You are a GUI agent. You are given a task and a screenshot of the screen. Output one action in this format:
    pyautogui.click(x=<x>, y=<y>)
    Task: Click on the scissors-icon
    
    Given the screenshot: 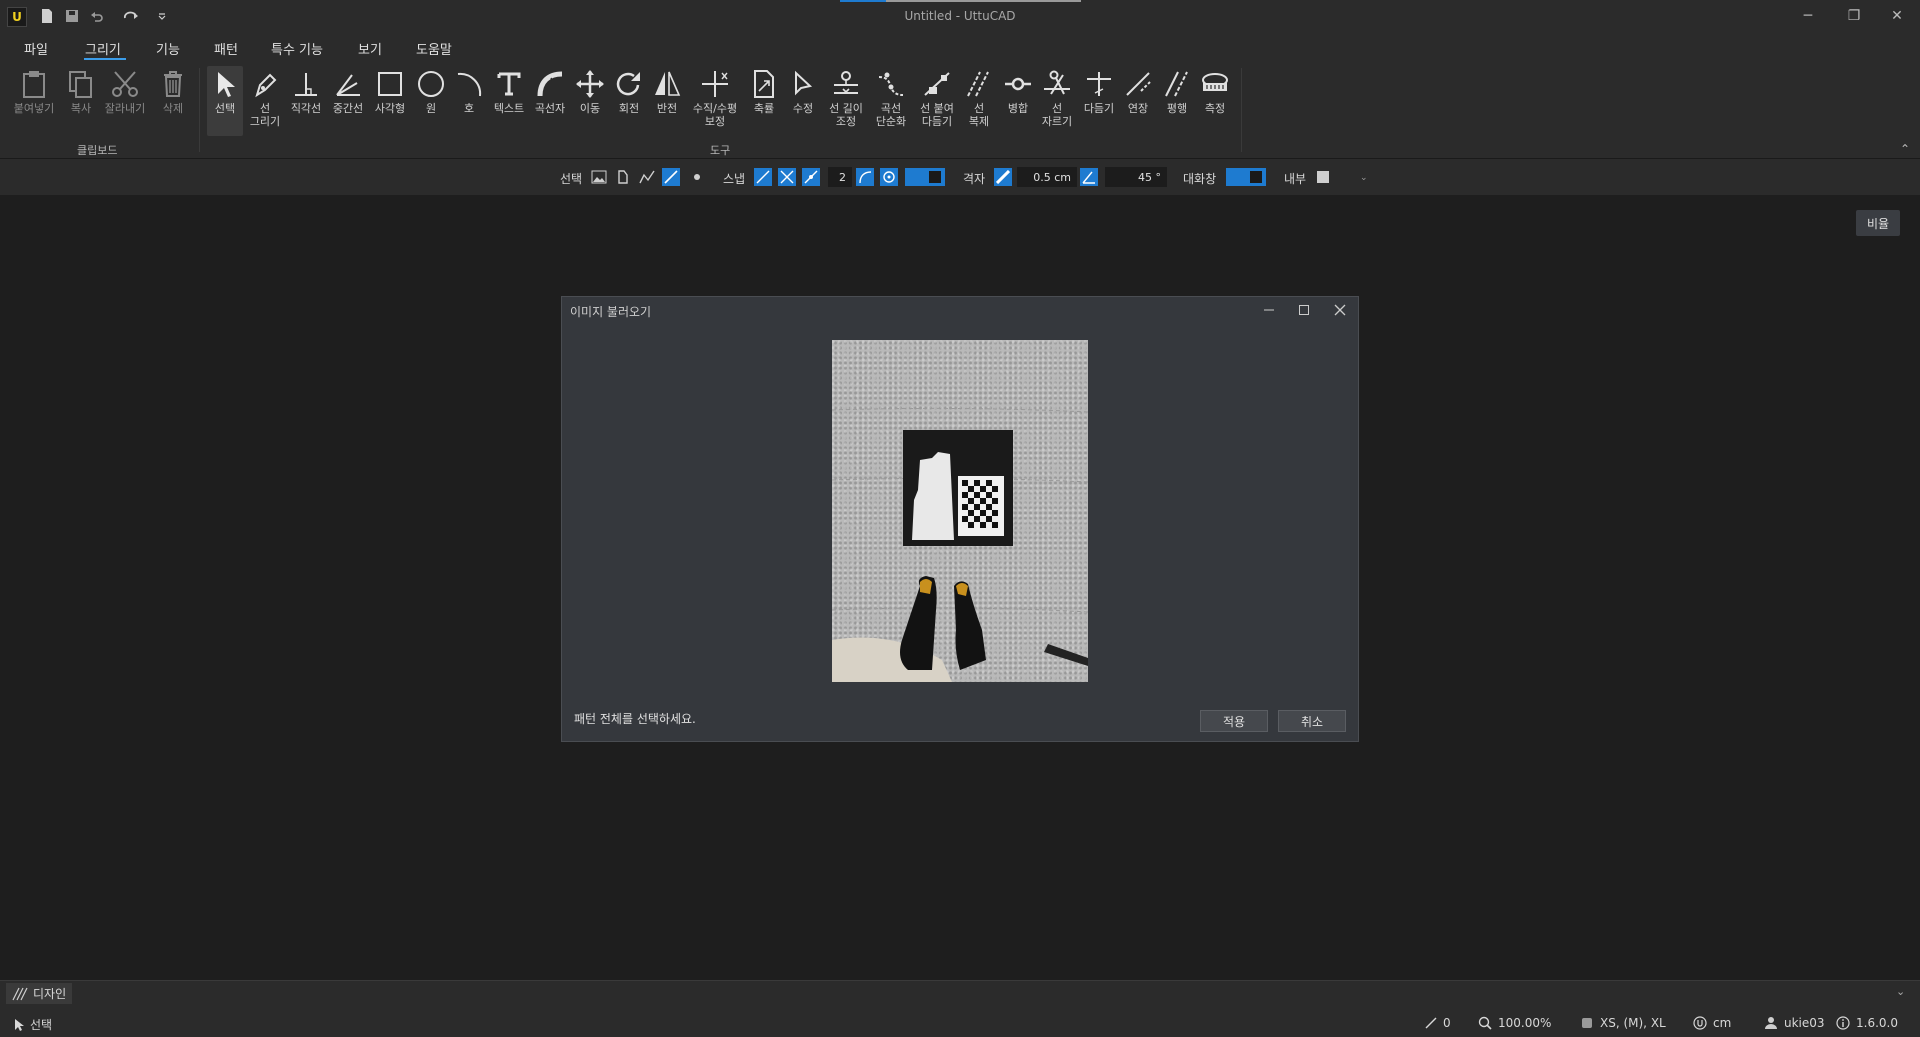 What is the action you would take?
    pyautogui.click(x=125, y=84)
    